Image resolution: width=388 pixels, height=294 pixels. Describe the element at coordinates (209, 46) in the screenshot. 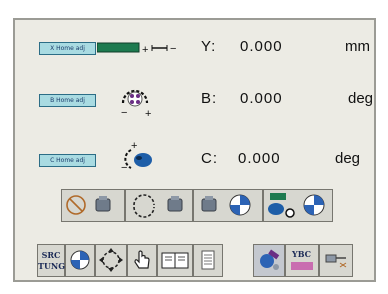

I see `y-axis-label: Y:` at that location.